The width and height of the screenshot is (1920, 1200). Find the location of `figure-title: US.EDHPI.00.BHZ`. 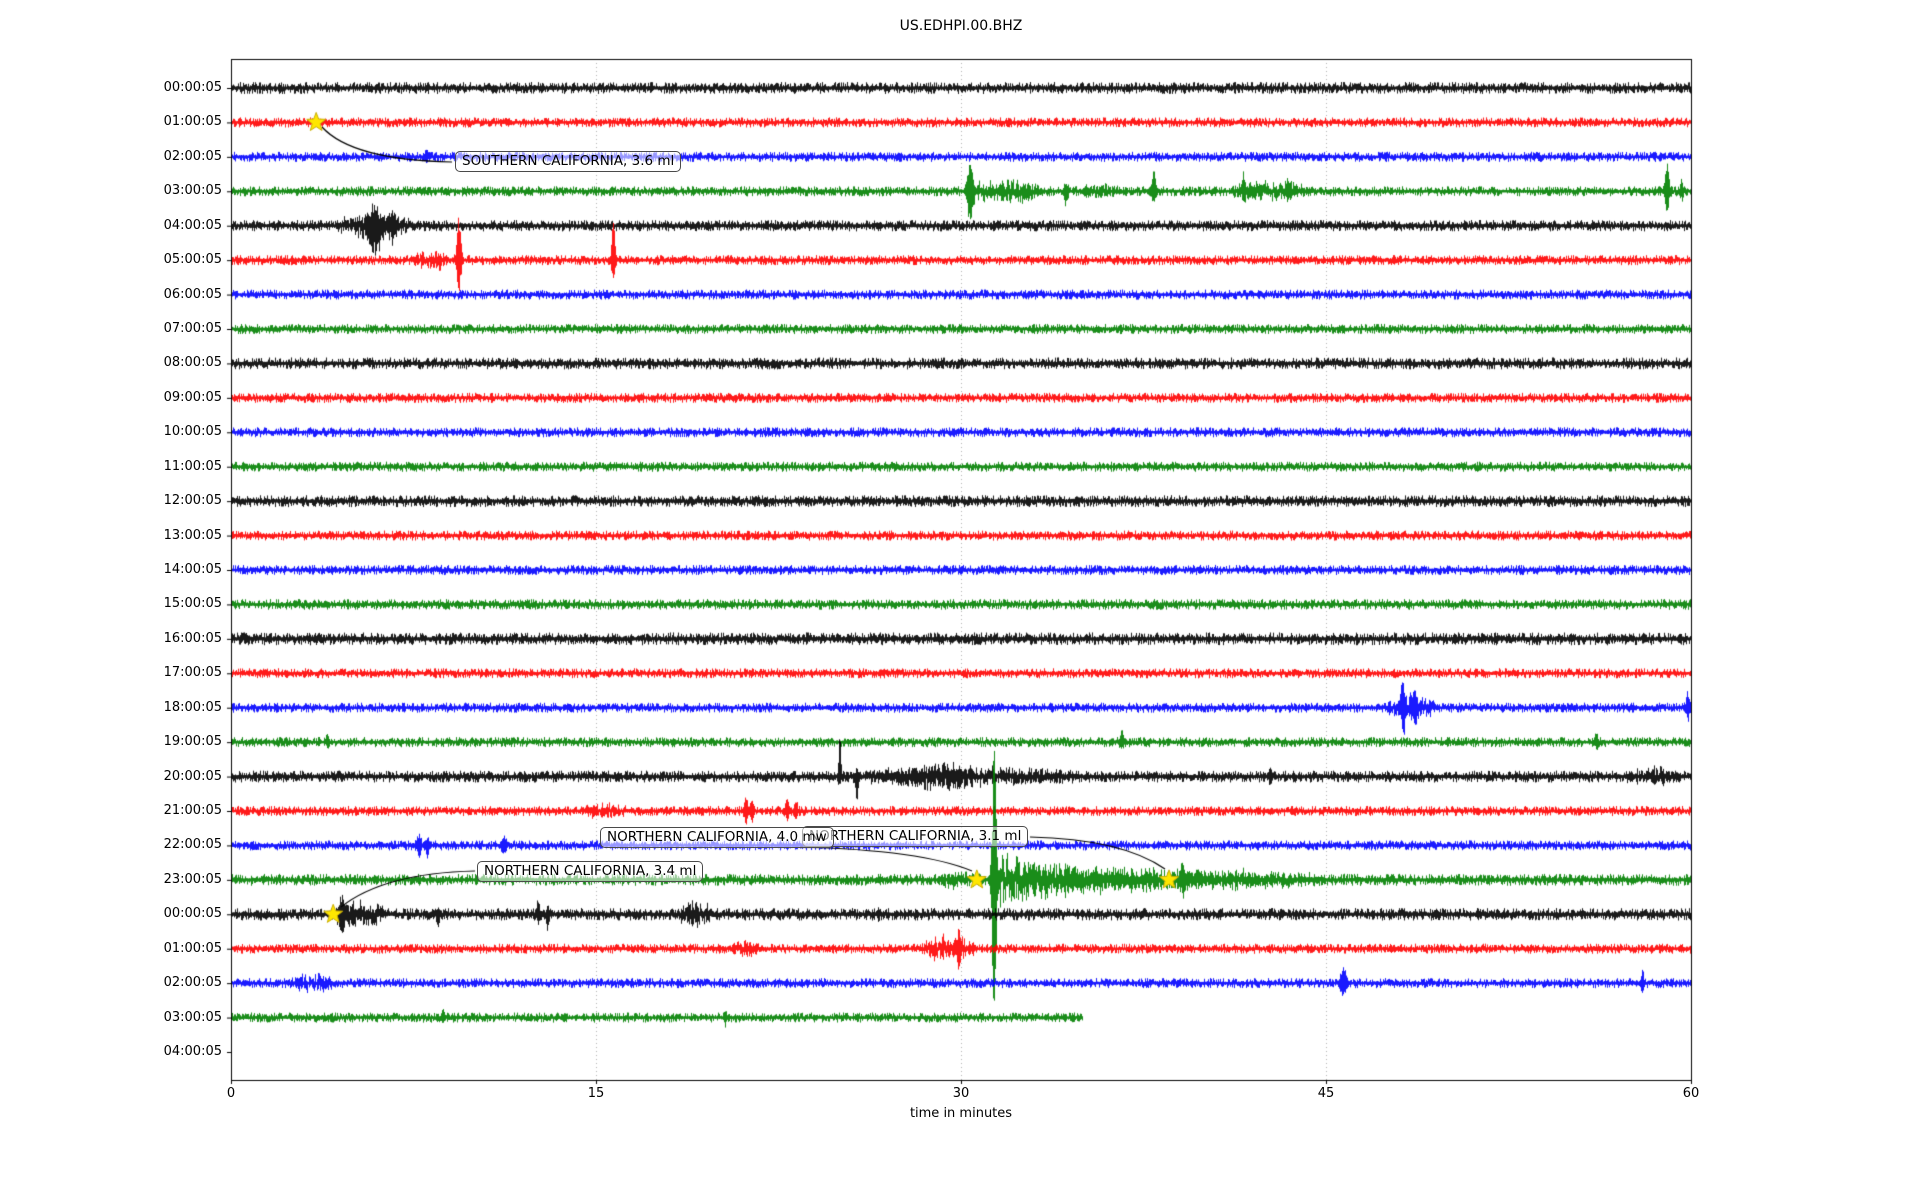

figure-title: US.EDHPI.00.BHZ is located at coordinates (961, 26).